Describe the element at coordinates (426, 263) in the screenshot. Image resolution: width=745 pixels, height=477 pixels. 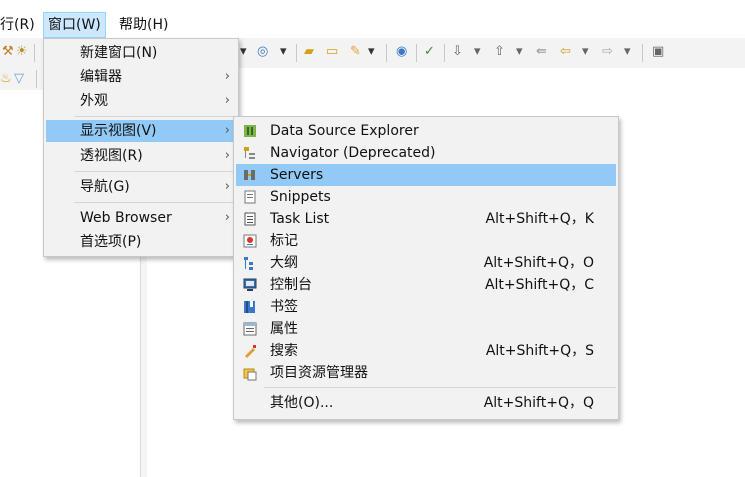
I see `view-item-outline: 大纲 Alt+Shift+Q，O` at that location.